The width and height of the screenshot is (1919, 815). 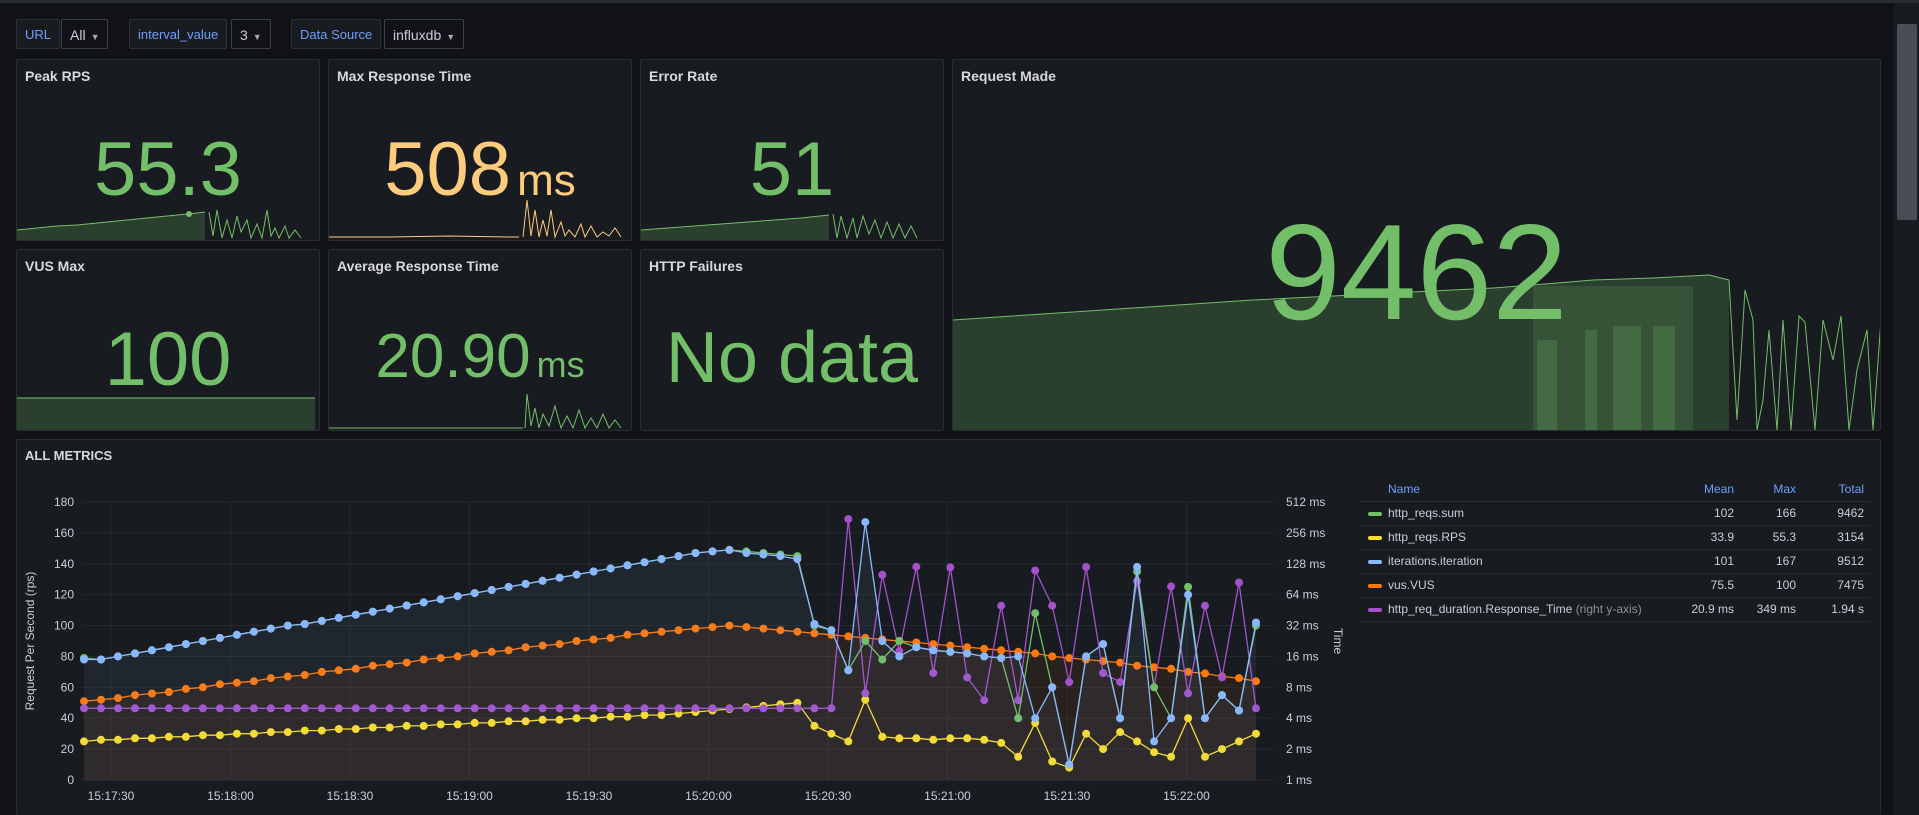 I want to click on panel-peak-rps: Peak RPS 55.3, so click(x=168, y=150).